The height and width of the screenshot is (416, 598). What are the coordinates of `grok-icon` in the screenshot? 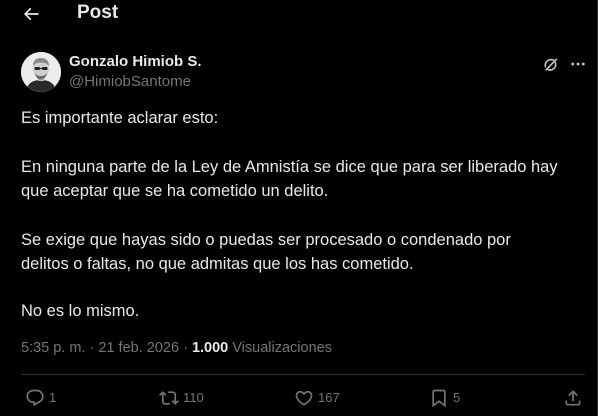 It's located at (550, 64).